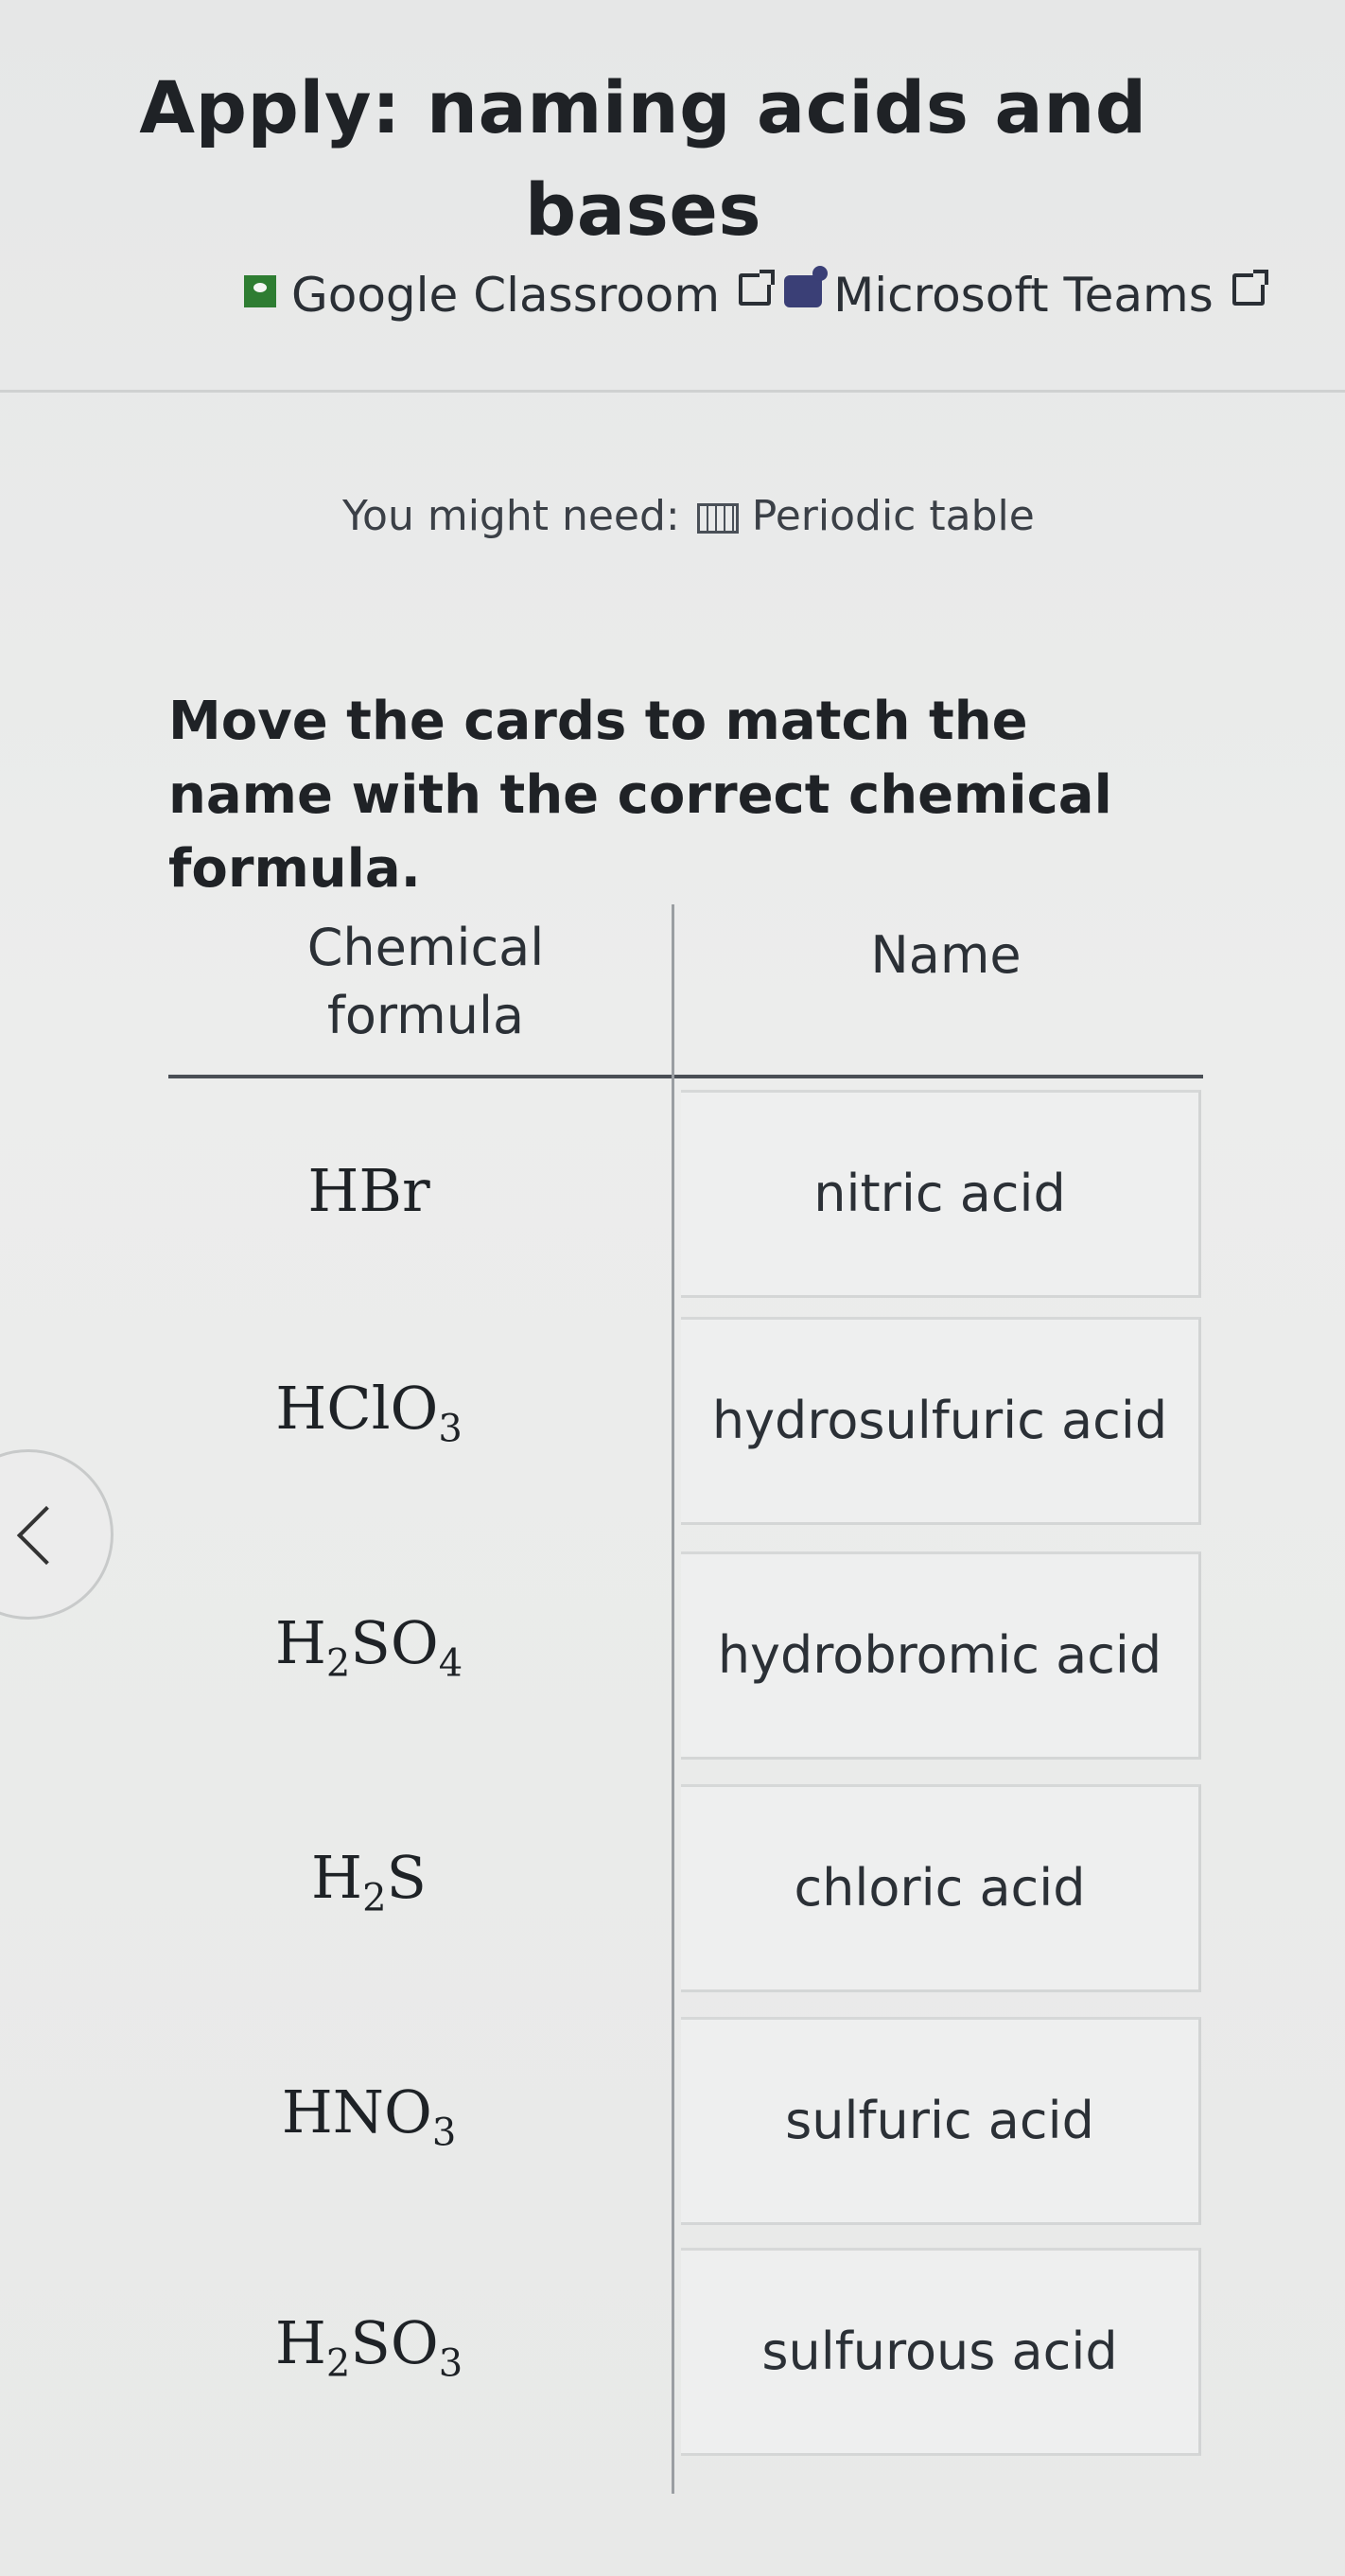 The width and height of the screenshot is (1345, 2576). What do you see at coordinates (673, 1699) in the screenshot?
I see `table-column-divider` at bounding box center [673, 1699].